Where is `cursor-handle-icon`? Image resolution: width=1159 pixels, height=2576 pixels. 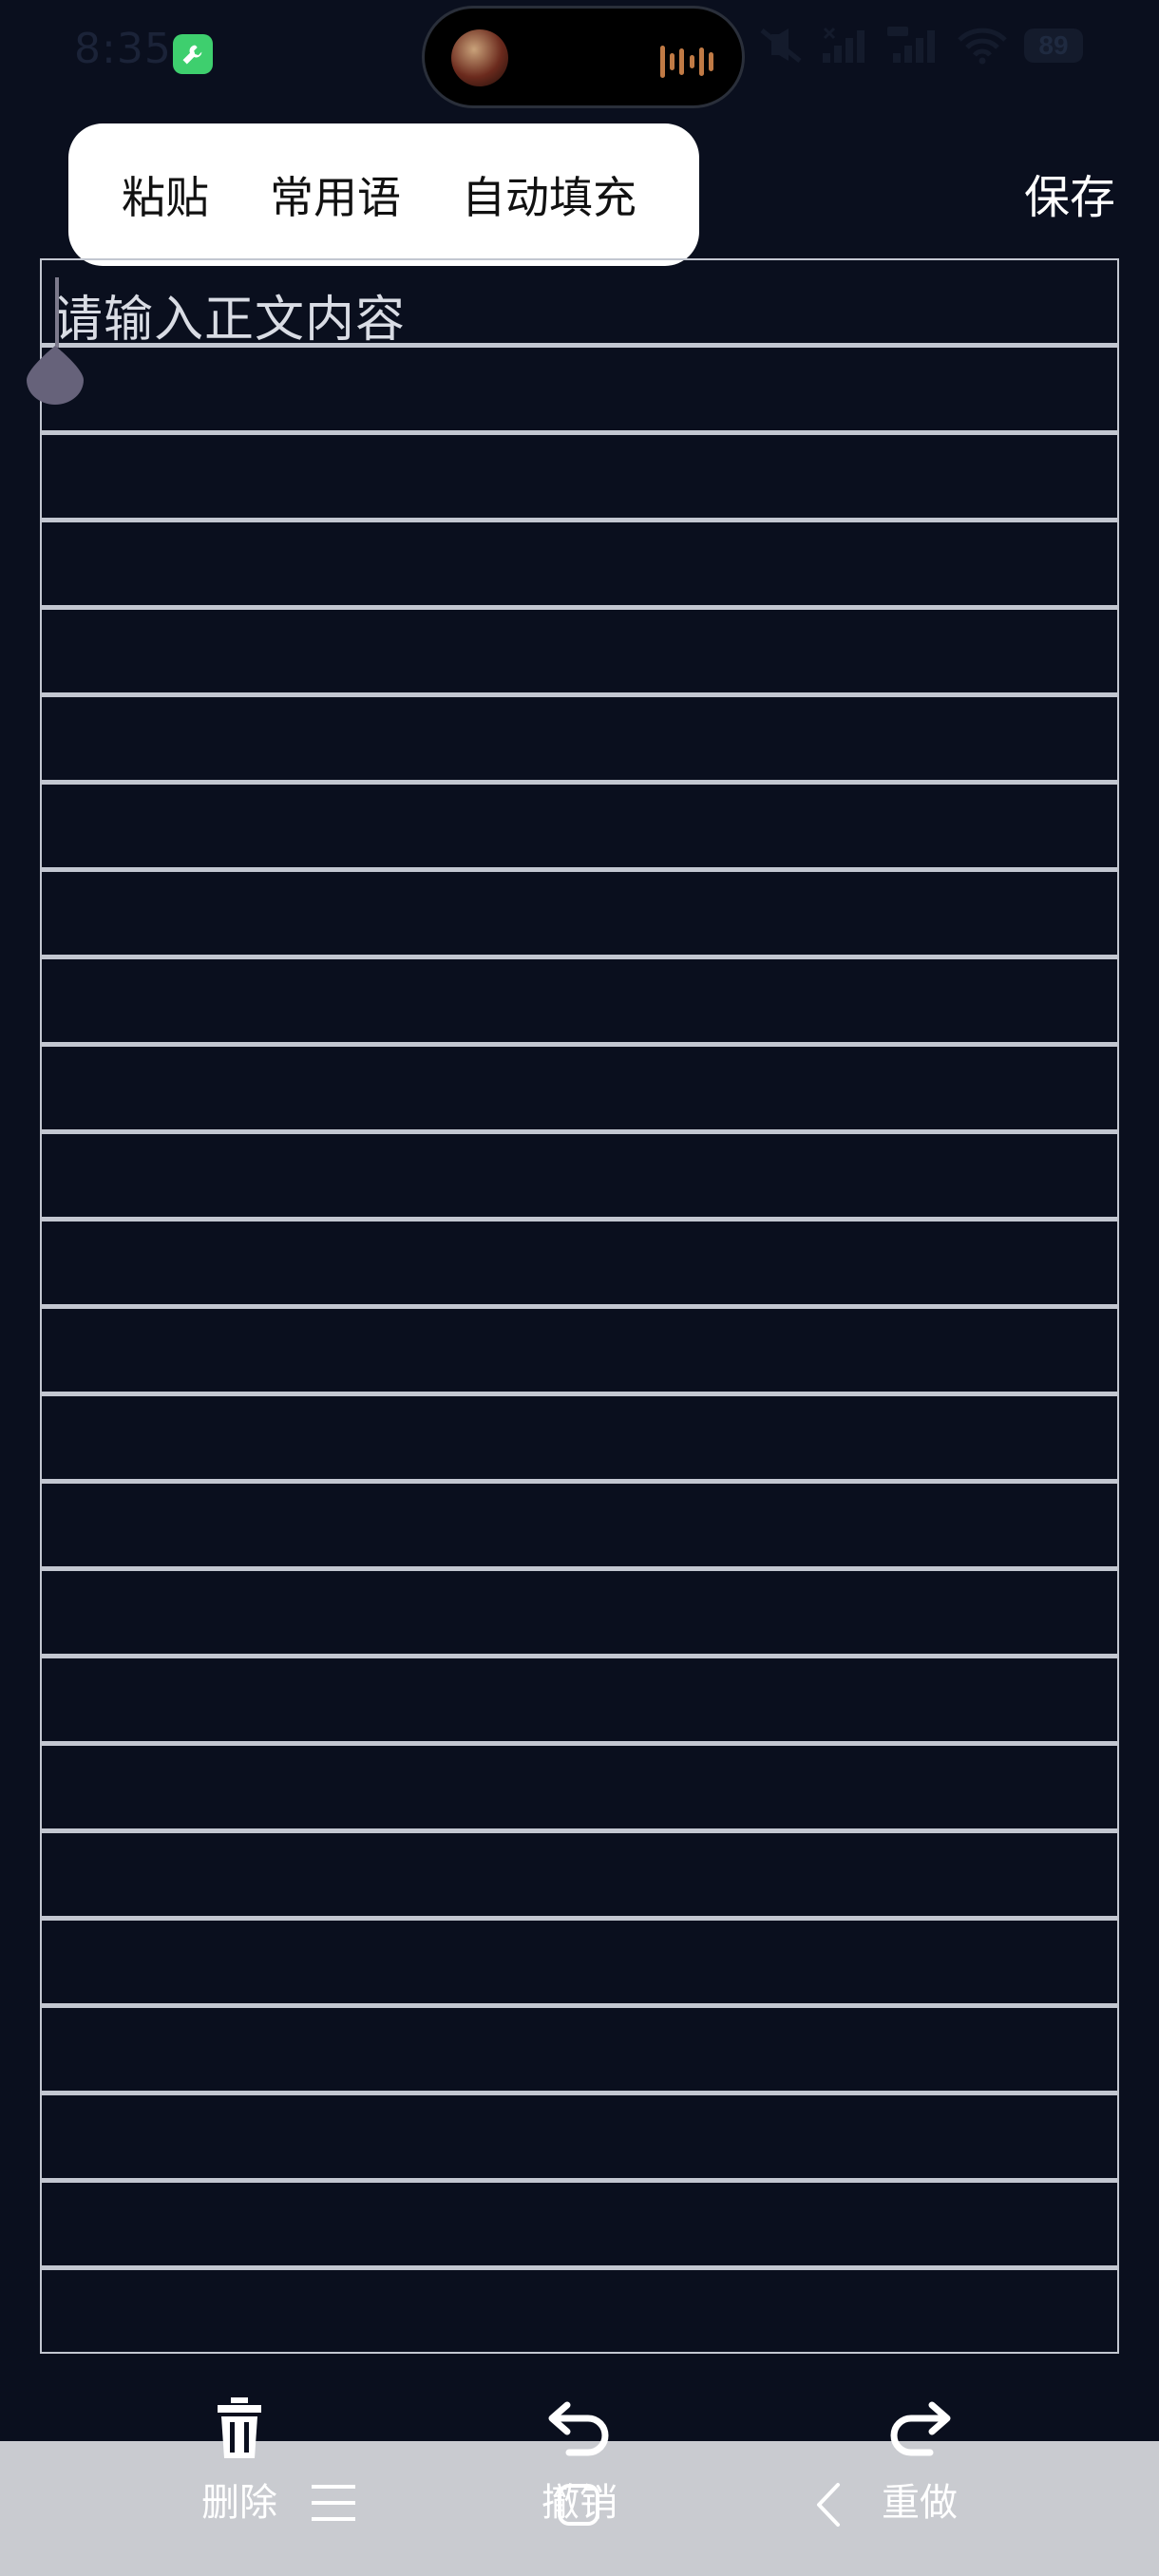
cursor-handle-icon is located at coordinates (55, 374).